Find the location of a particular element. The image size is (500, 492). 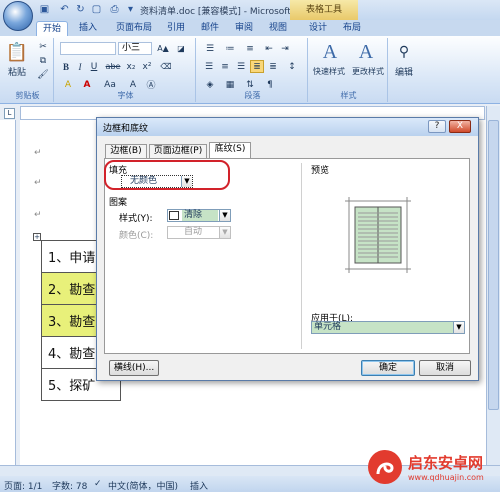

annotation-highlight-ring is located at coordinates (167, 175).